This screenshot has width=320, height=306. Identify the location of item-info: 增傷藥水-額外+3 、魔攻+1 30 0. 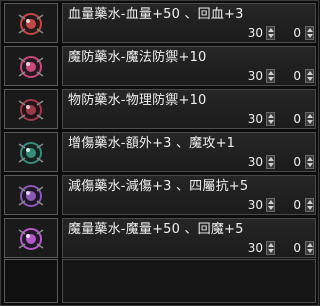
(189, 152).